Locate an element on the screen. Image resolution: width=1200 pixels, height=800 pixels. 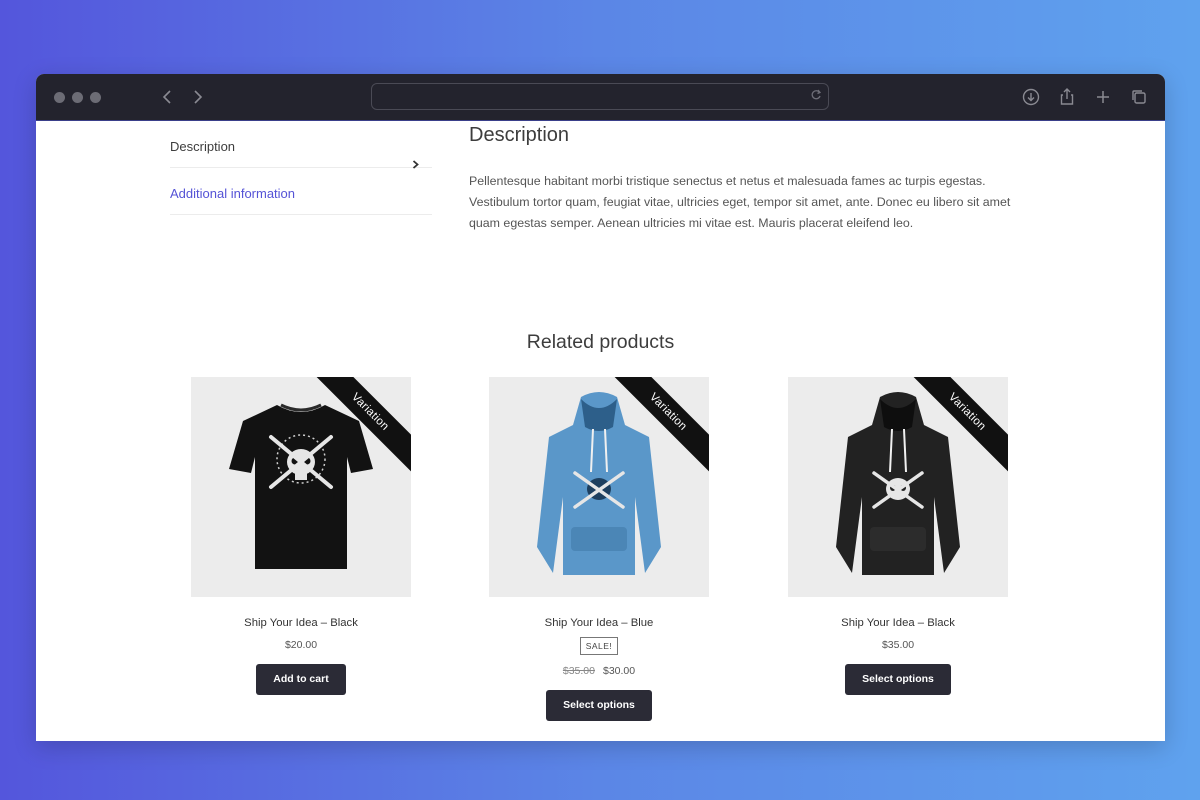
address-bar is located at coordinates (600, 96).